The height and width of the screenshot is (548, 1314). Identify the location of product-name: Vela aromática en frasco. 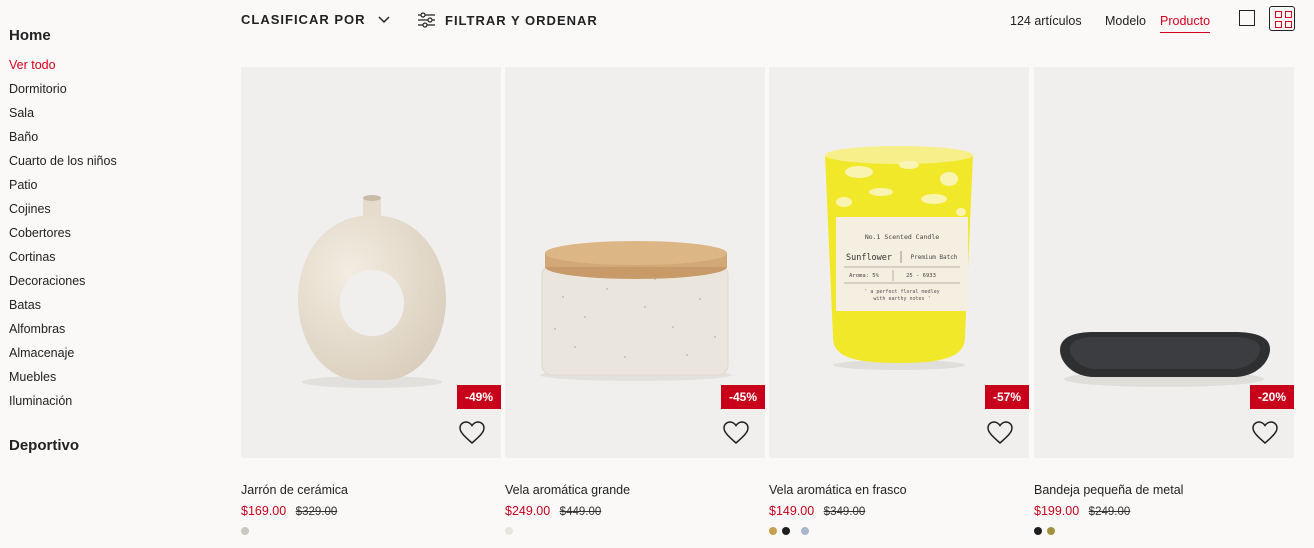
(899, 490).